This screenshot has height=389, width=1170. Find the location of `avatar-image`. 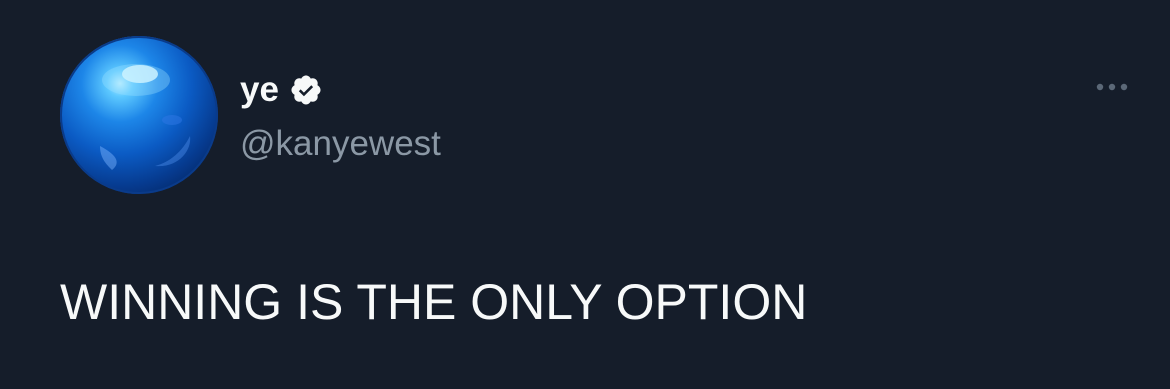

avatar-image is located at coordinates (145, 117).